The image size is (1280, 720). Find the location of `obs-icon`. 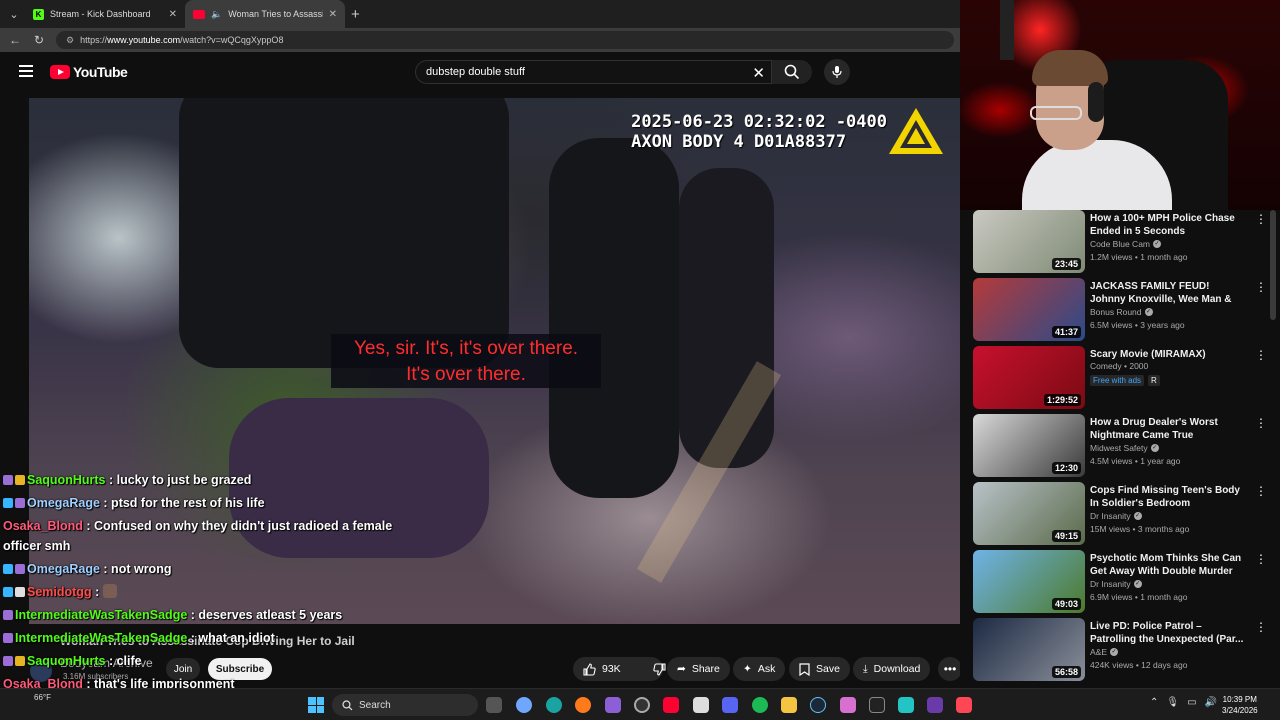

obs-icon is located at coordinates (642, 705).